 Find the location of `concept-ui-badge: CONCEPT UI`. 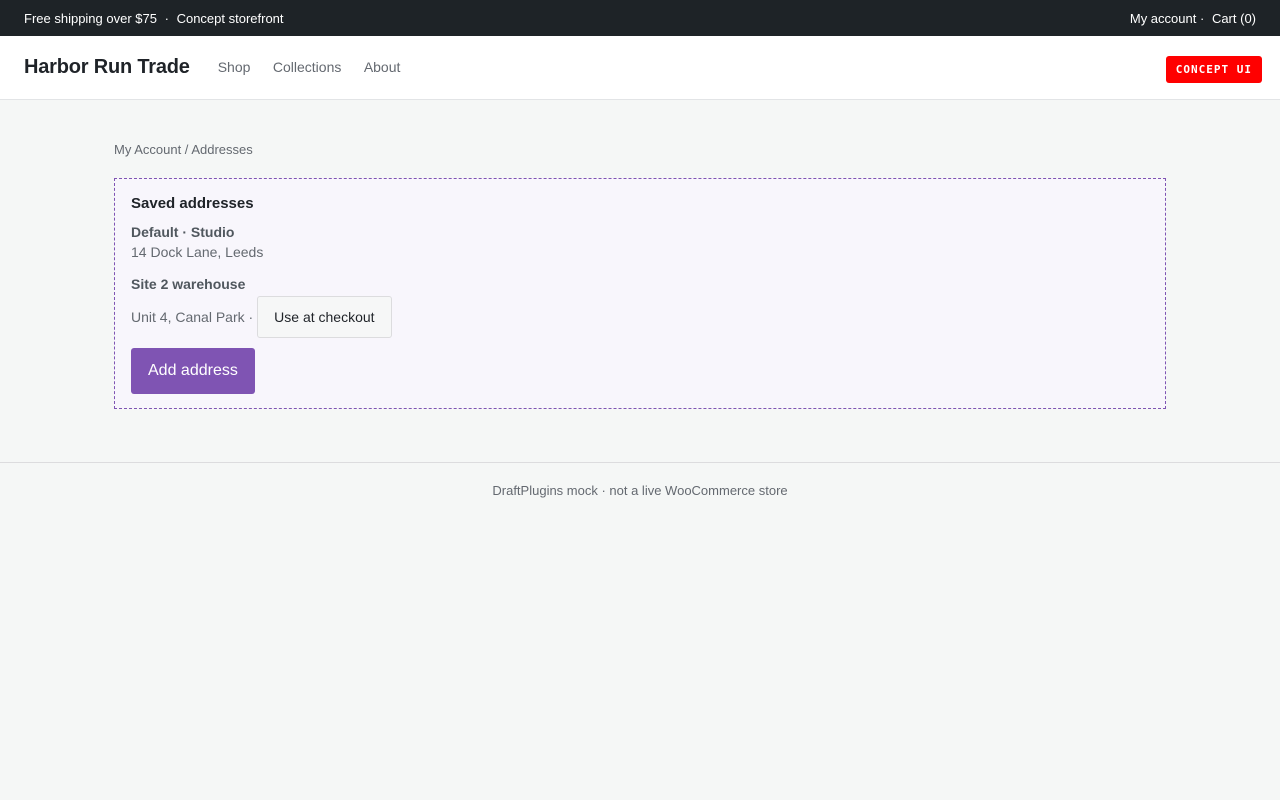

concept-ui-badge: CONCEPT UI is located at coordinates (1213, 69).